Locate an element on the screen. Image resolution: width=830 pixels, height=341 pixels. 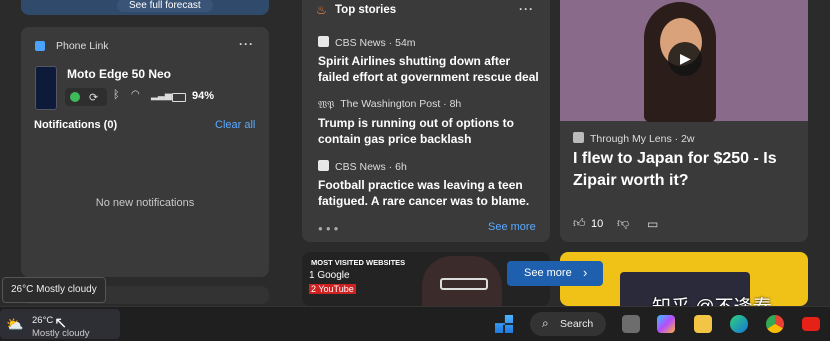
story-age: 6h is located at coordinates (401, 167).